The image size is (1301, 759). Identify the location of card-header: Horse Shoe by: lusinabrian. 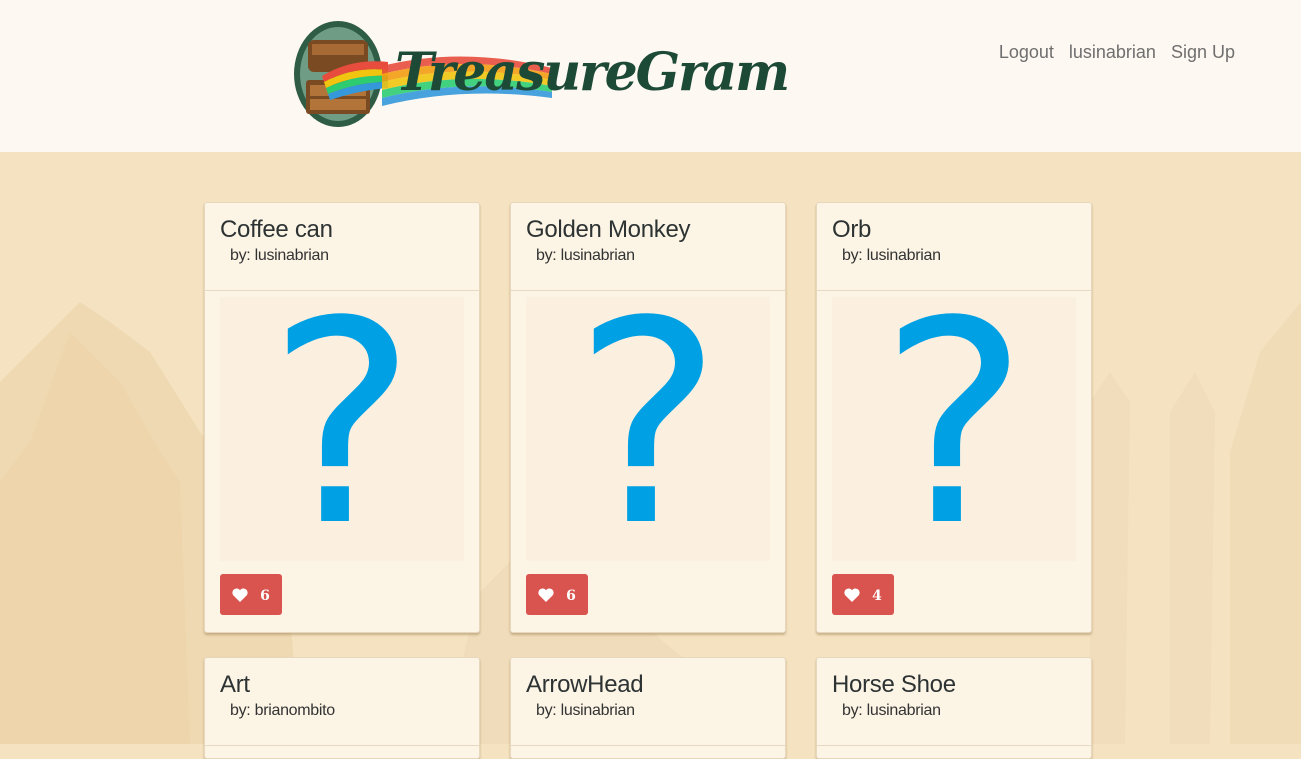
(954, 708).